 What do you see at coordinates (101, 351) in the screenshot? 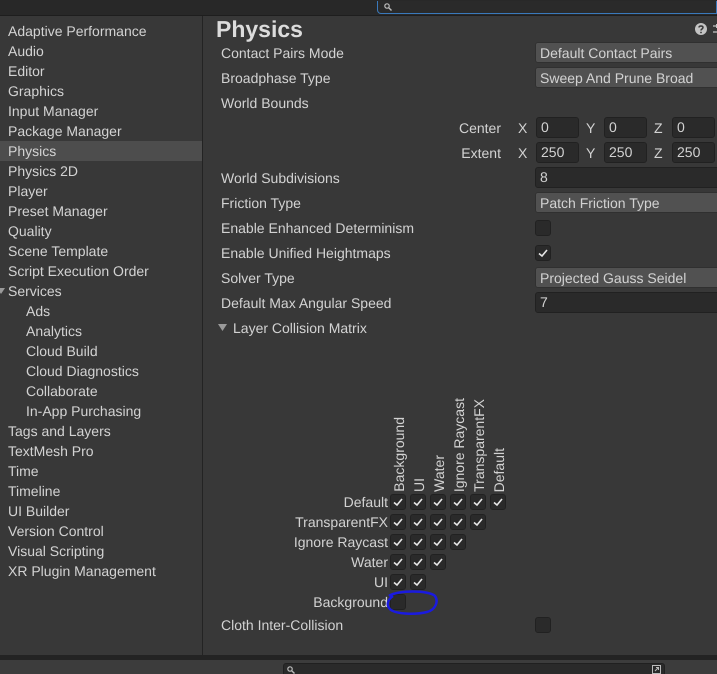
I see `sidebar-item: Cloud Build` at bounding box center [101, 351].